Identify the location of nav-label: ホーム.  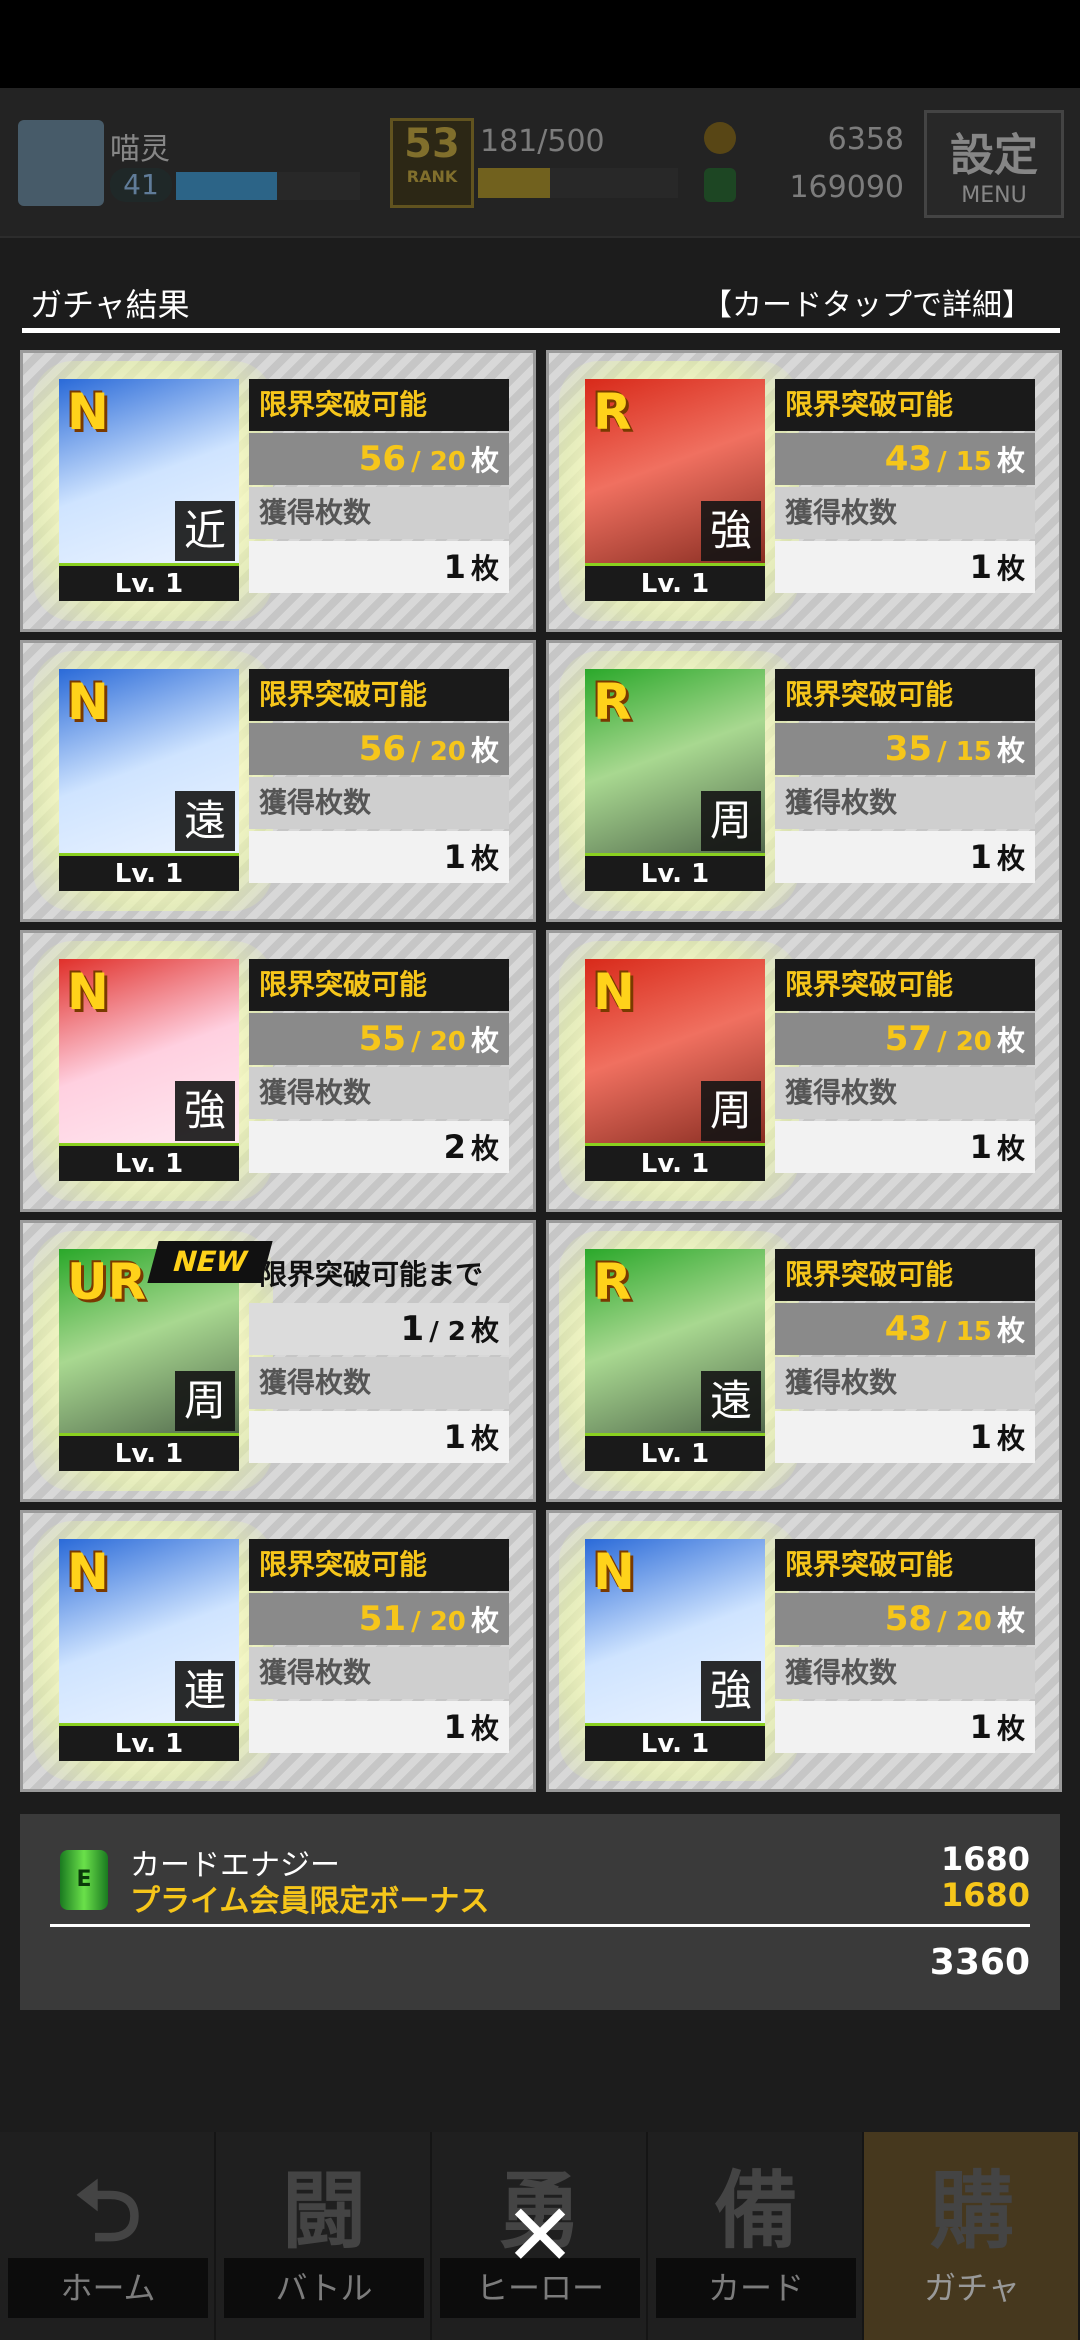
(108, 2288).